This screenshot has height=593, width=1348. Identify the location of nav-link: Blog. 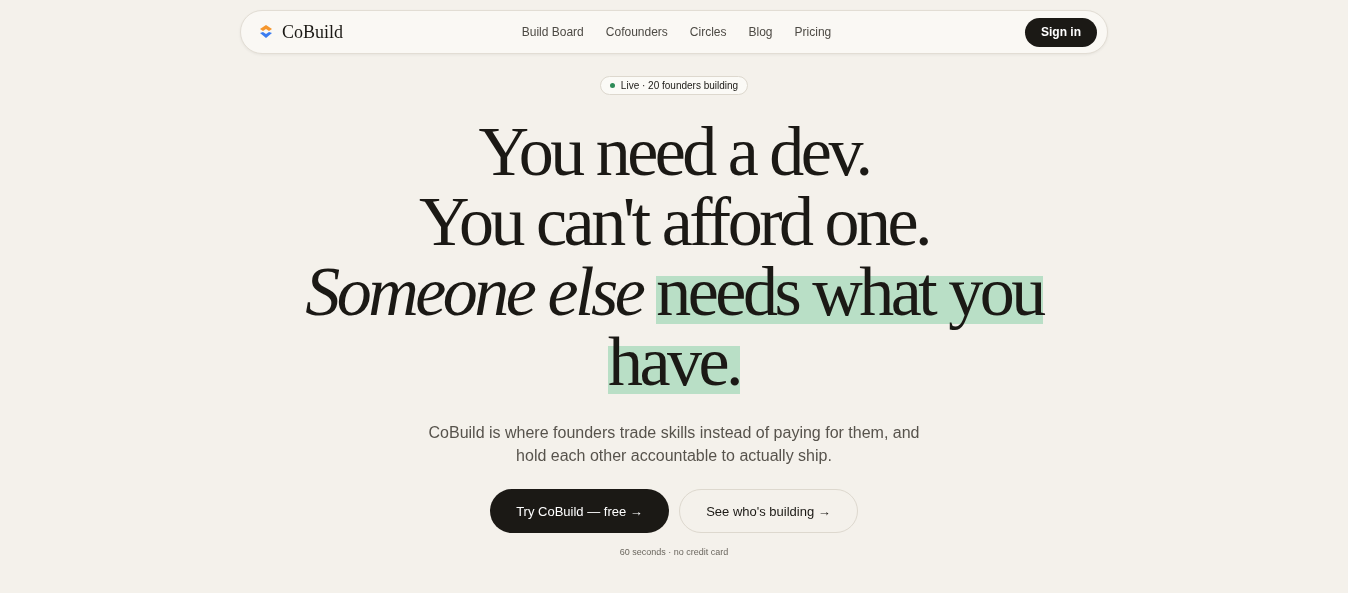
(760, 32).